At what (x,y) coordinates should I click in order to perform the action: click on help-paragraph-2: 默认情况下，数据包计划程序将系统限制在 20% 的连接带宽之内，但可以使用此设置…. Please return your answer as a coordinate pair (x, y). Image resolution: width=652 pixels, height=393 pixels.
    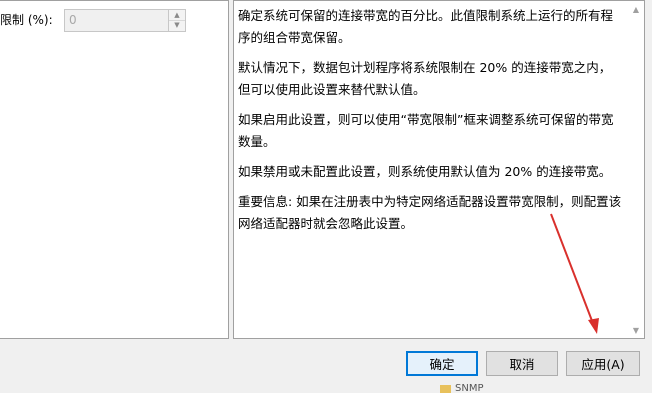
    Looking at the image, I should click on (425, 78).